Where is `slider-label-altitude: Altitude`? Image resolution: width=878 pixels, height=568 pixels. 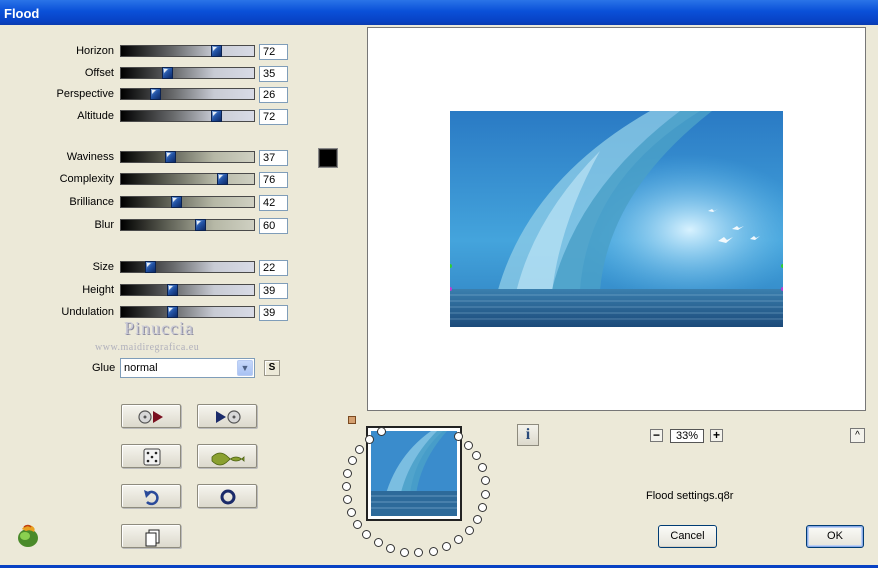
slider-label-altitude: Altitude is located at coordinates (95, 116).